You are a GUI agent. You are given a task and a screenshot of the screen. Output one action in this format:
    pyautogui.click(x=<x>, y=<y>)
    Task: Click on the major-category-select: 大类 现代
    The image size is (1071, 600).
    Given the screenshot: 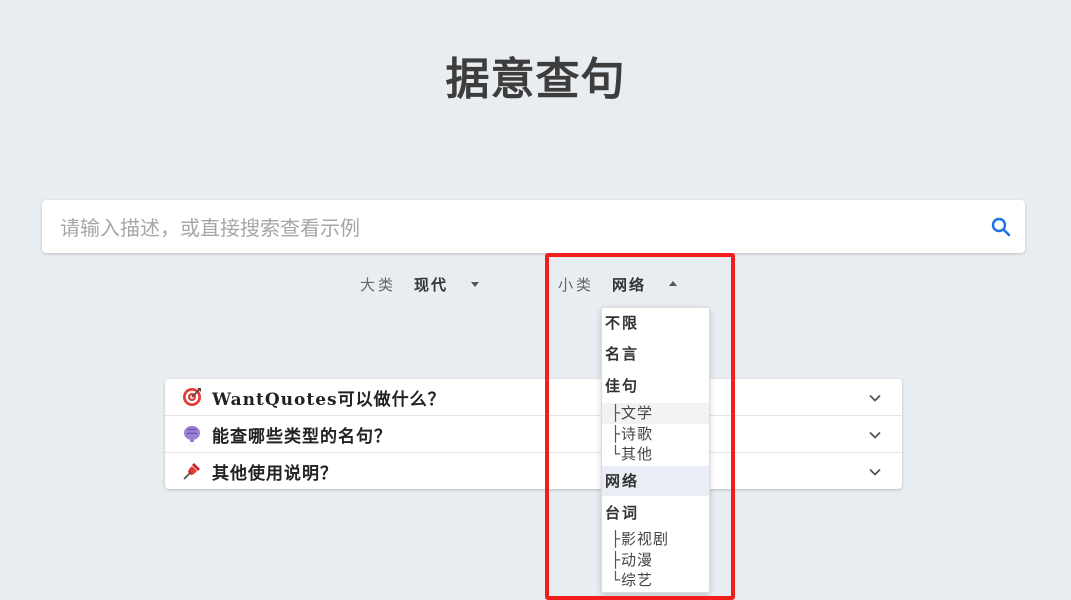 What is the action you would take?
    pyautogui.click(x=420, y=284)
    